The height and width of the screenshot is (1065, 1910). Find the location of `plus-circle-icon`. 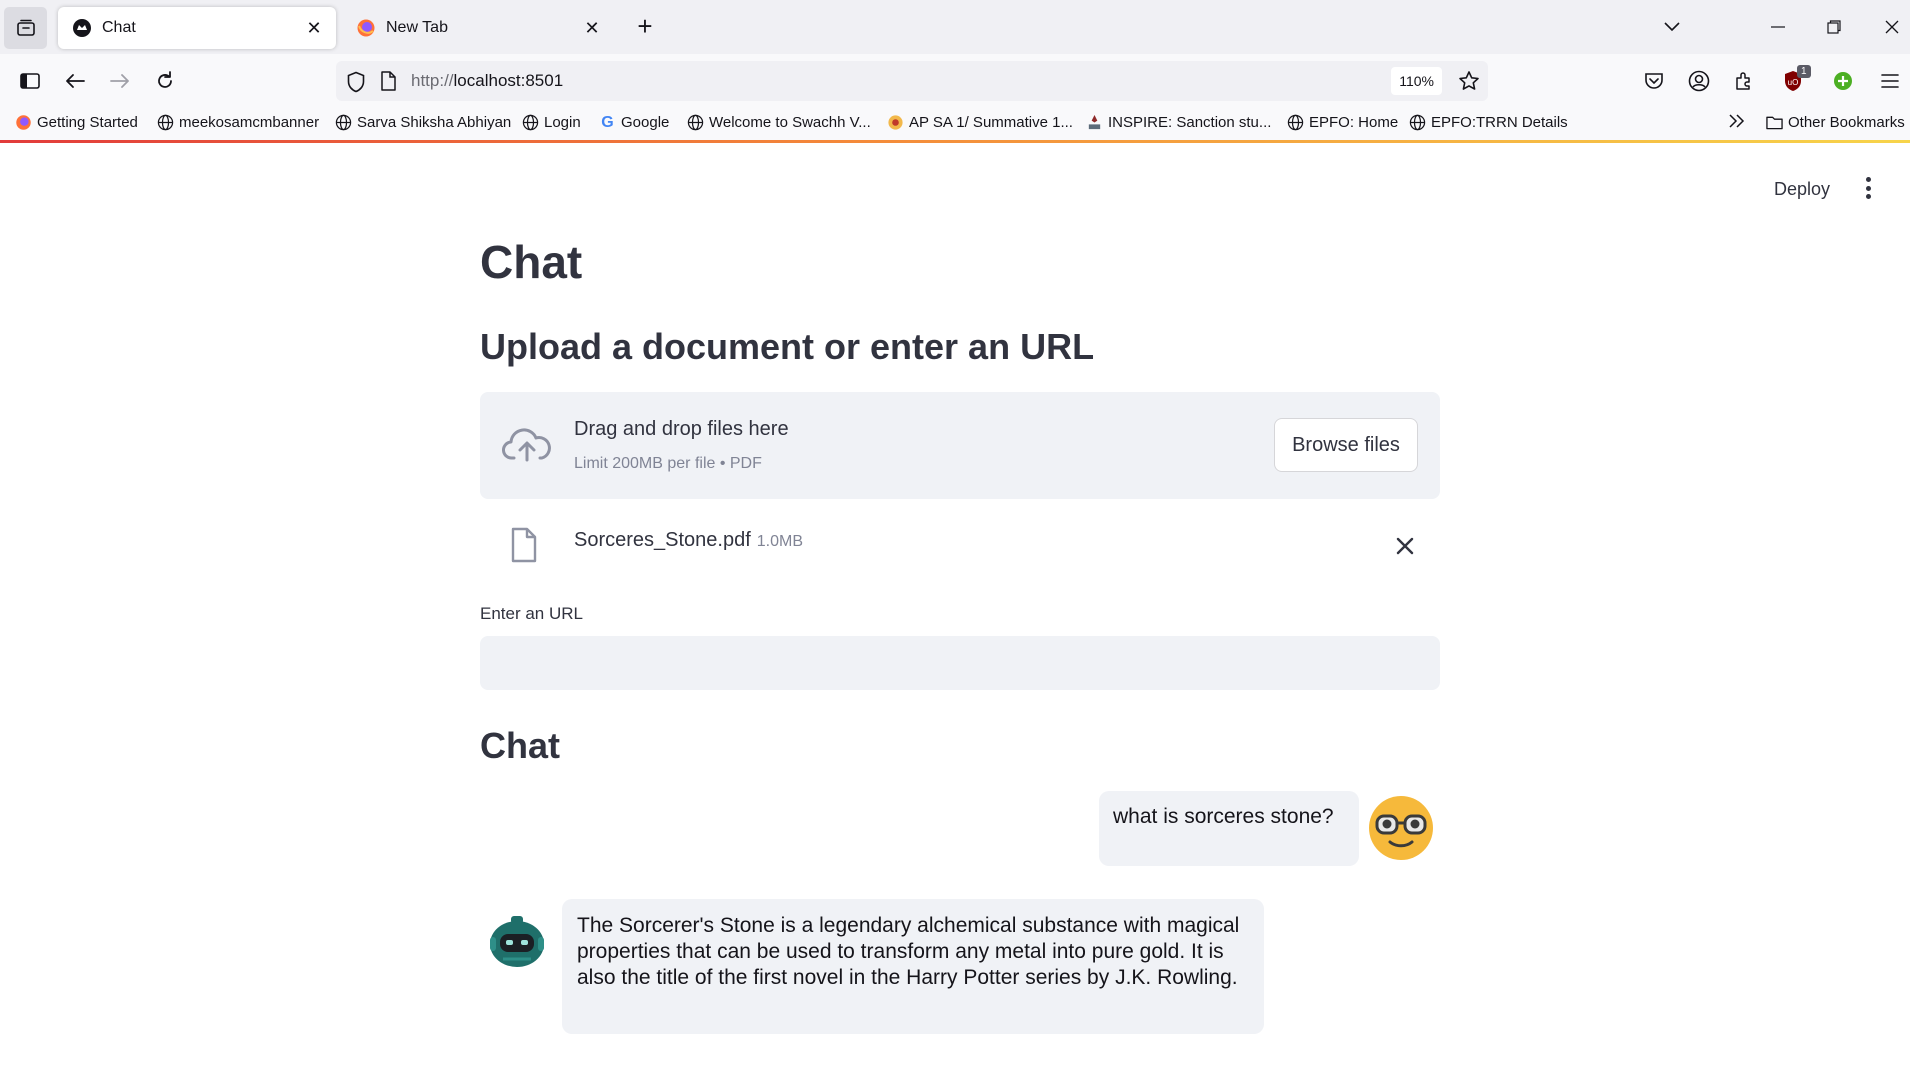

plus-circle-icon is located at coordinates (1843, 81).